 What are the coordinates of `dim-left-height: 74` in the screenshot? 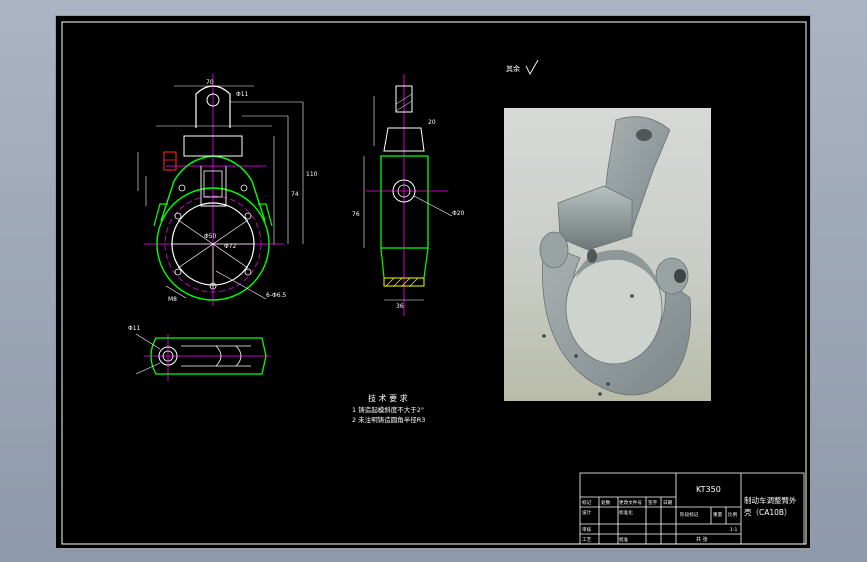 It's located at (295, 194).